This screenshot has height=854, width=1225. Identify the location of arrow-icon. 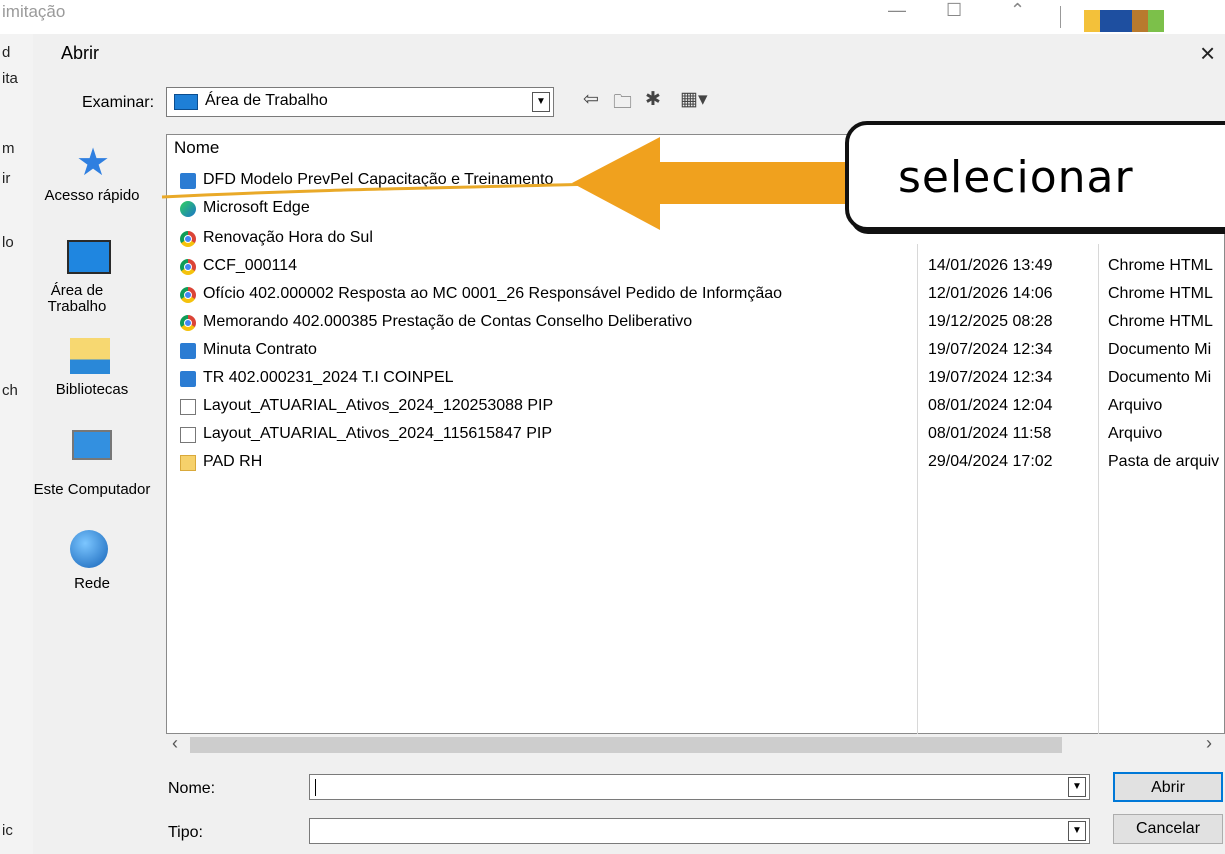
(711, 183).